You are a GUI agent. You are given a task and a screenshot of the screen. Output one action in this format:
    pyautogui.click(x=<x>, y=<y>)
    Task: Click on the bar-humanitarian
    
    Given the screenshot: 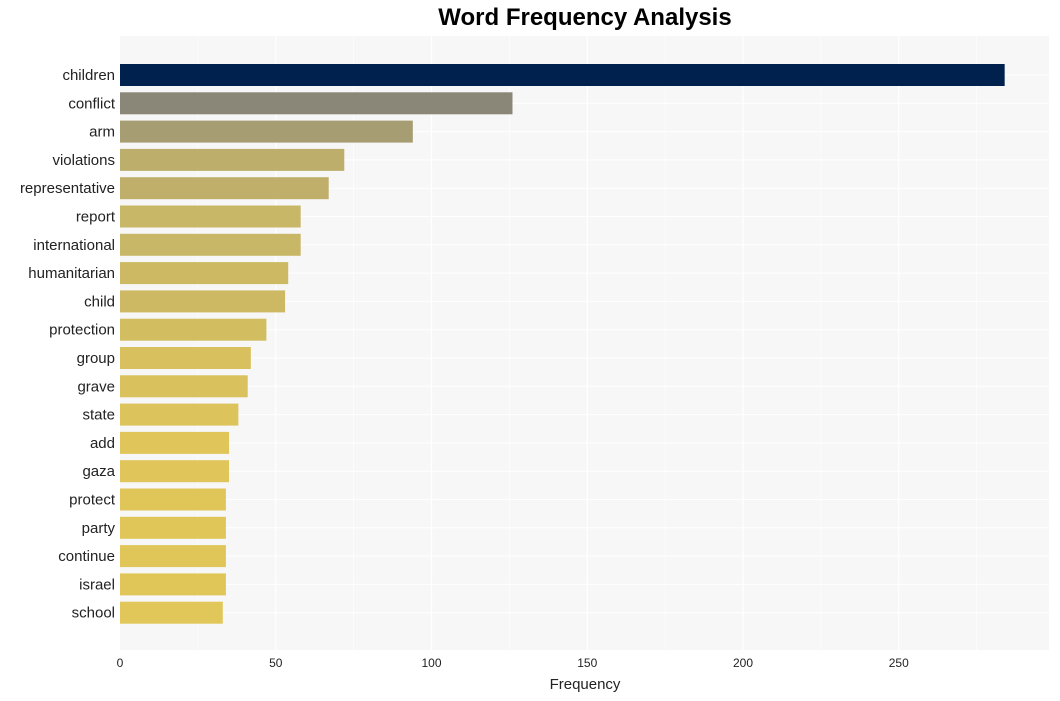 What is the action you would take?
    pyautogui.click(x=204, y=273)
    